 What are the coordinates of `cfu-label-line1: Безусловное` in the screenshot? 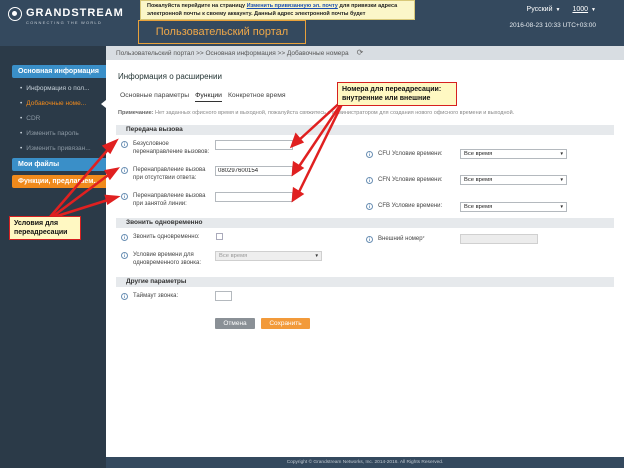 It's located at (151, 144).